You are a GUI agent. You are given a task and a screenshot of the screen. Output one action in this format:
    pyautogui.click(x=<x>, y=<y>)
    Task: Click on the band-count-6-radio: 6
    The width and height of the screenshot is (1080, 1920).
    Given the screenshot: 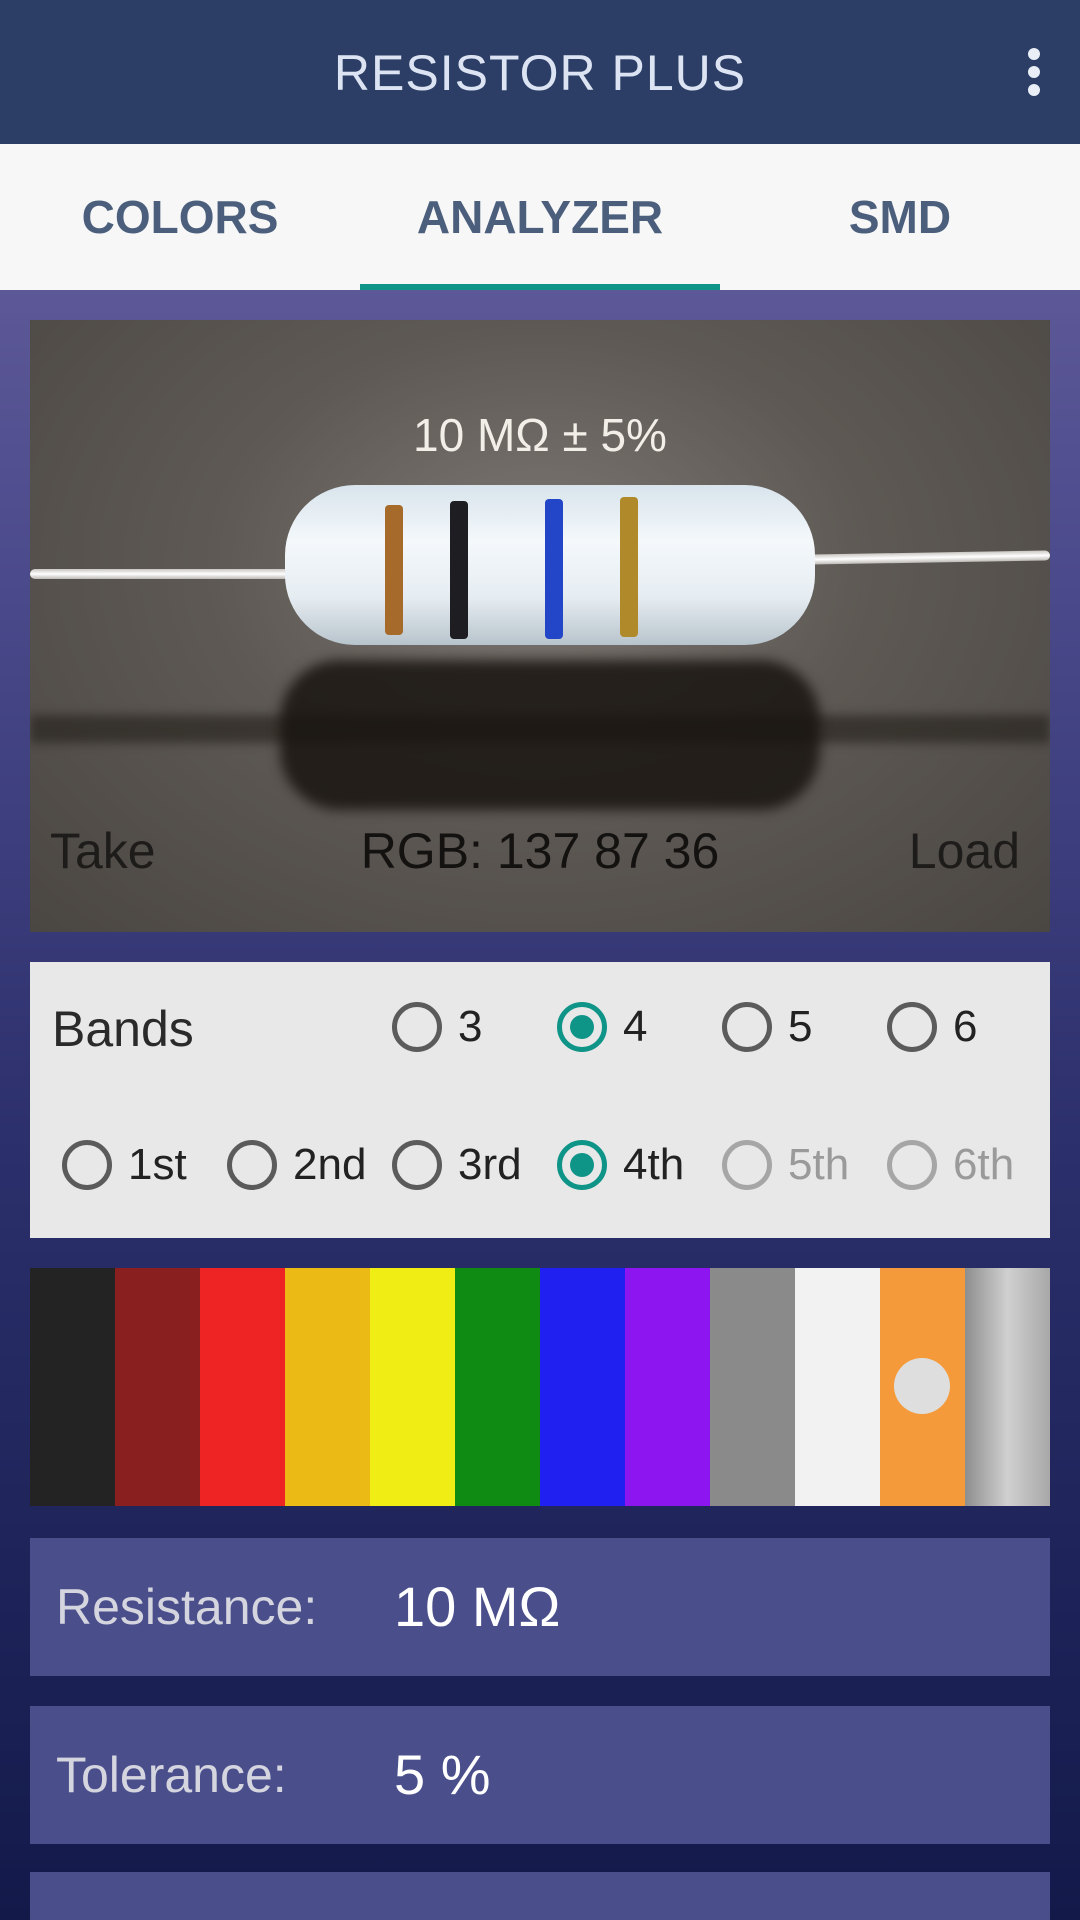 What is the action you would take?
    pyautogui.click(x=932, y=1027)
    